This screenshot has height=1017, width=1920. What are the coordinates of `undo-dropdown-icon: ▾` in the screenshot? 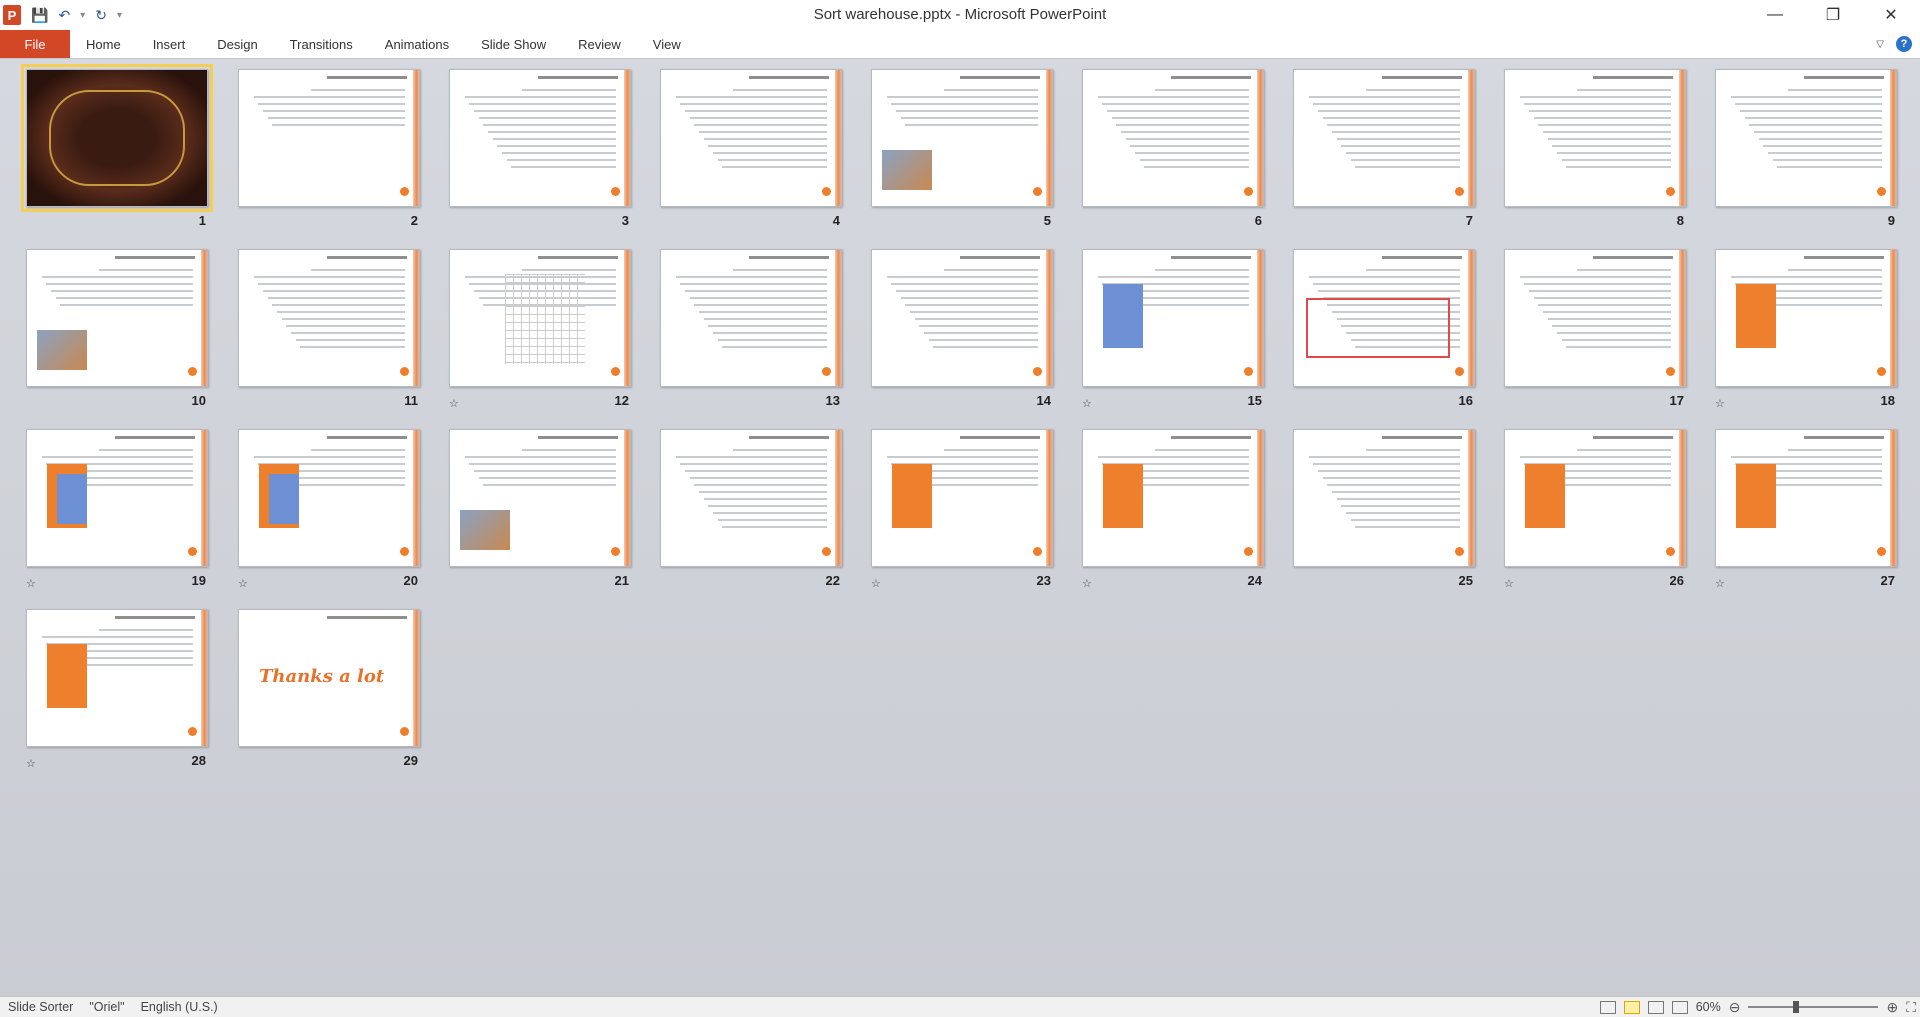 It's located at (82, 15).